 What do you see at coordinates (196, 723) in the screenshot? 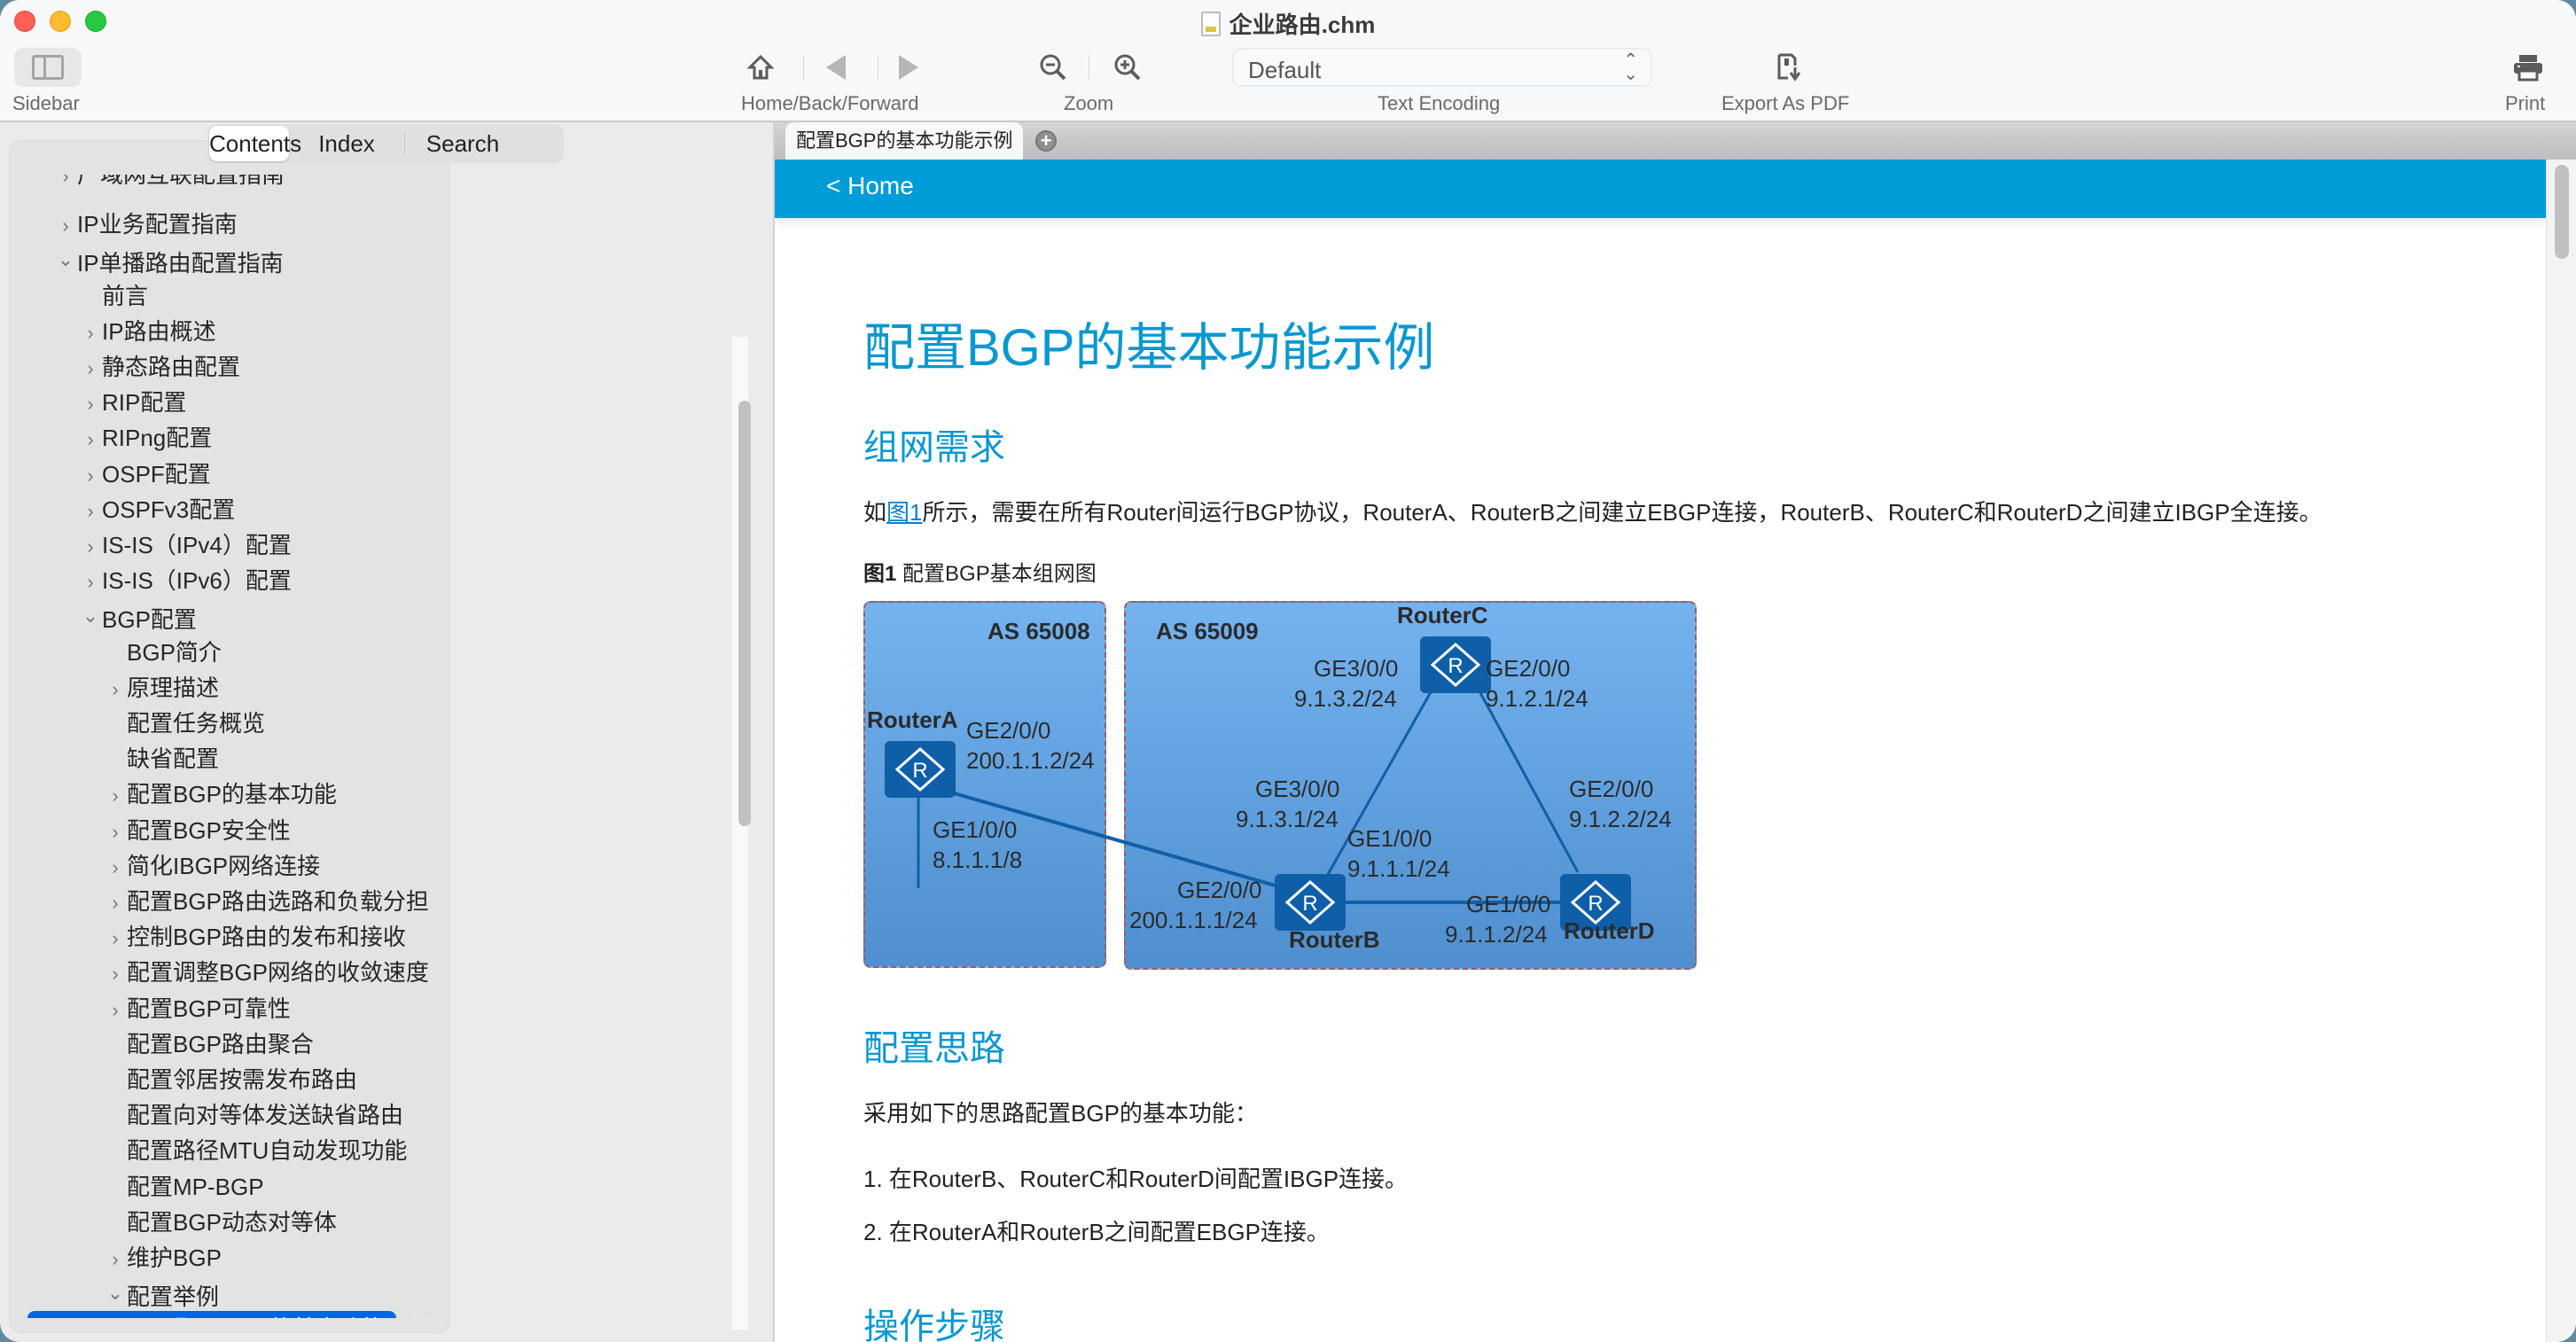
I see `toc-item-label: 配置任务概览` at bounding box center [196, 723].